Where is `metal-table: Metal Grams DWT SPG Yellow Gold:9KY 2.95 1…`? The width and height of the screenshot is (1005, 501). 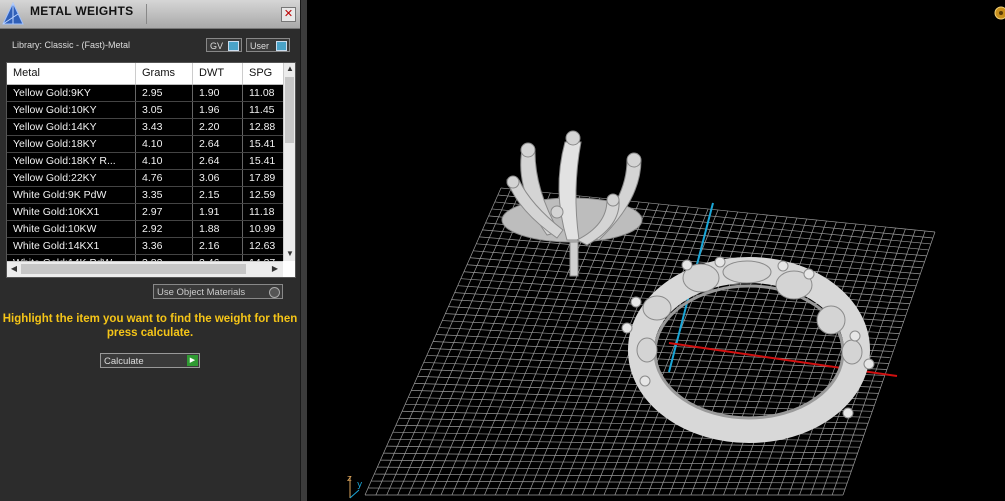 metal-table: Metal Grams DWT SPG Yellow Gold:9KY 2.95 1… is located at coordinates (151, 170).